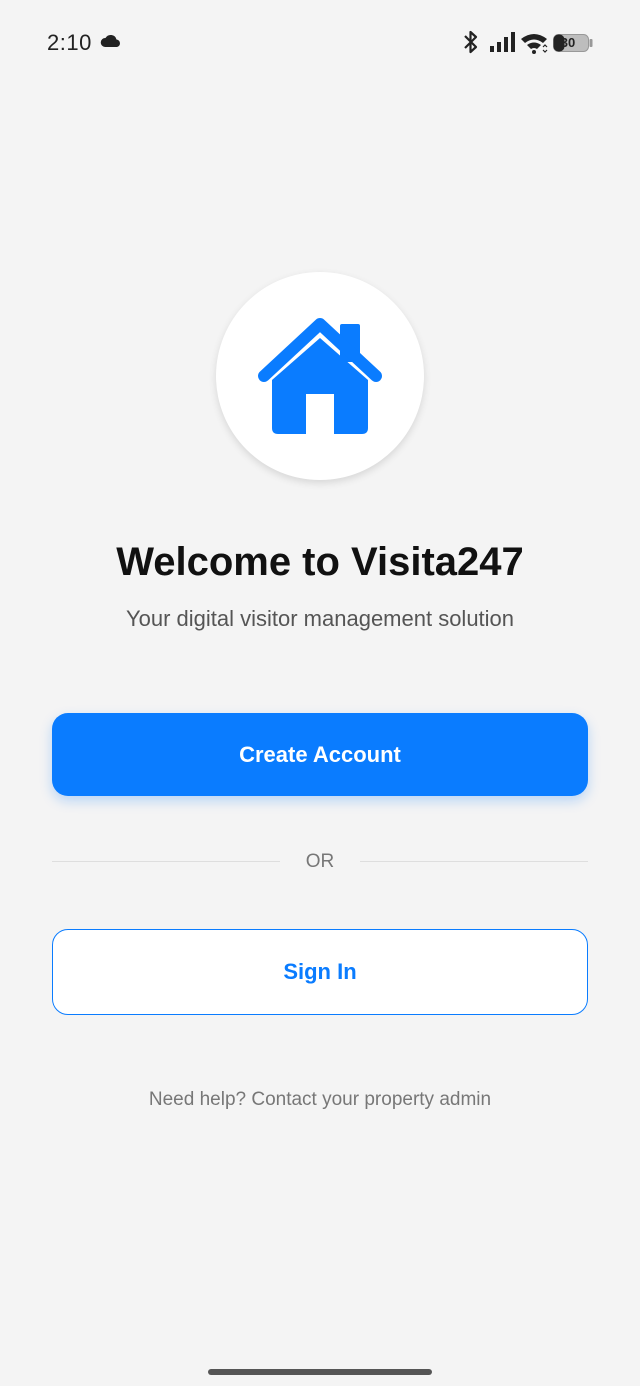 This screenshot has width=640, height=1386. What do you see at coordinates (471, 44) in the screenshot?
I see `bluetooth-icon` at bounding box center [471, 44].